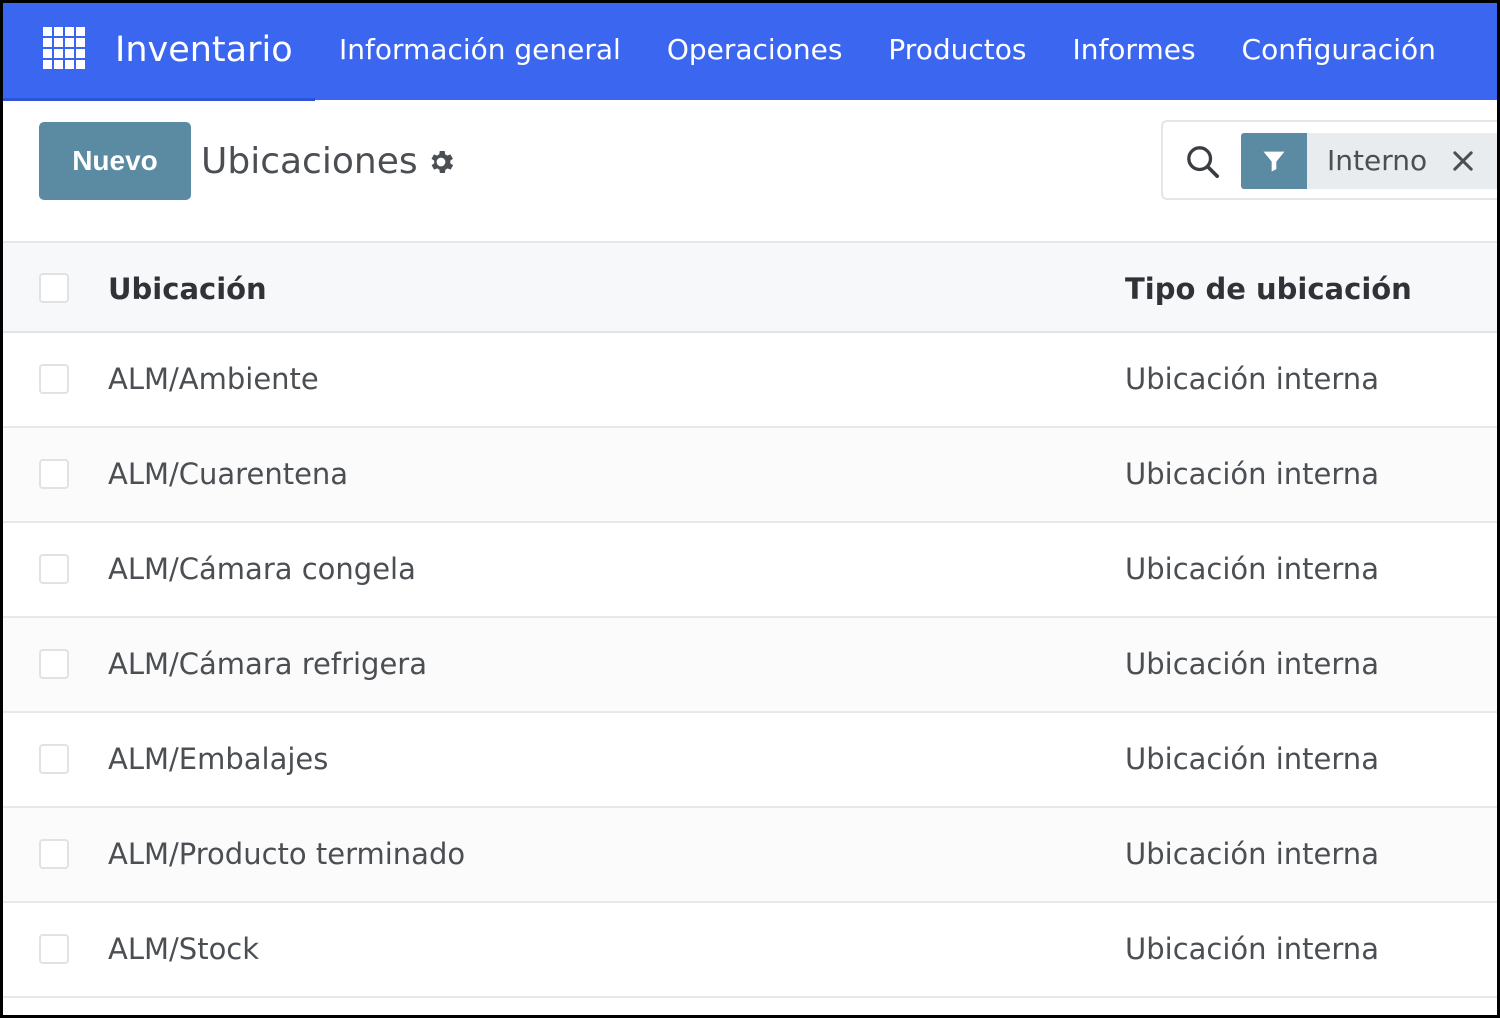 The width and height of the screenshot is (1500, 1018). What do you see at coordinates (1133, 50) in the screenshot?
I see `nav-item-informes: Informes` at bounding box center [1133, 50].